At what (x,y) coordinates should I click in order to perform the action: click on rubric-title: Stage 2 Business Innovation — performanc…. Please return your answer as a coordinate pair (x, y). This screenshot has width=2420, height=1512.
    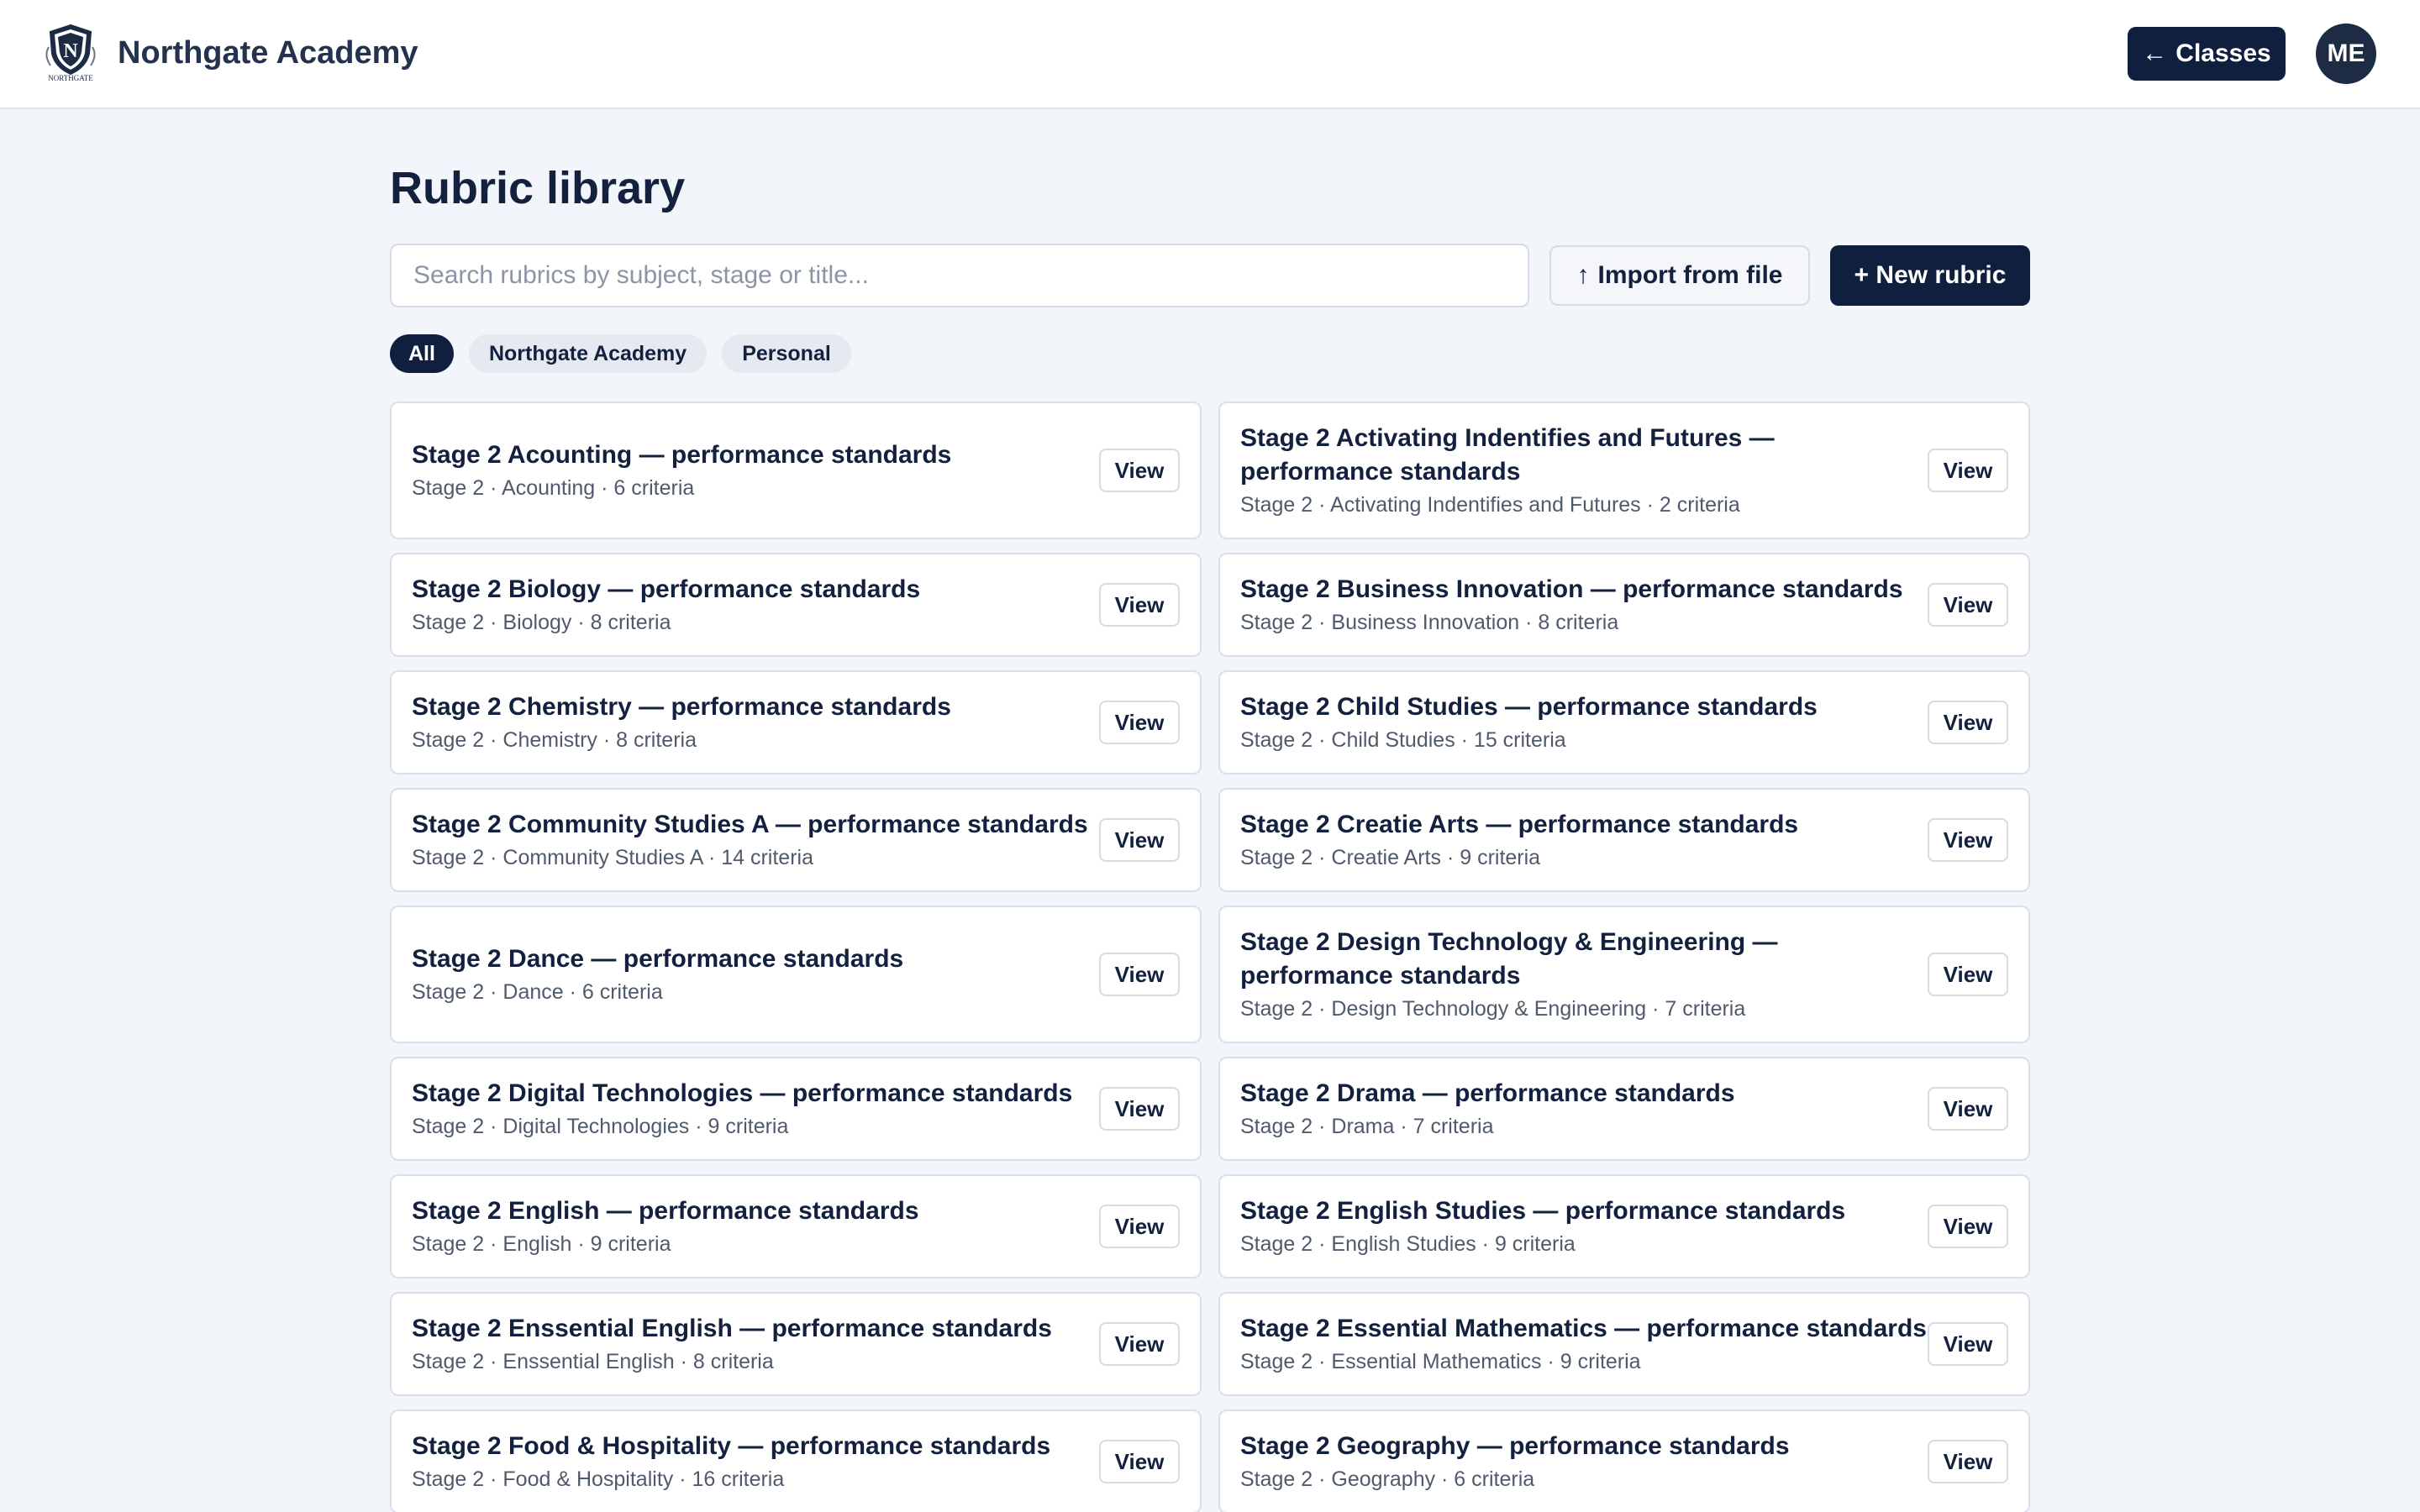
    Looking at the image, I should click on (1571, 589).